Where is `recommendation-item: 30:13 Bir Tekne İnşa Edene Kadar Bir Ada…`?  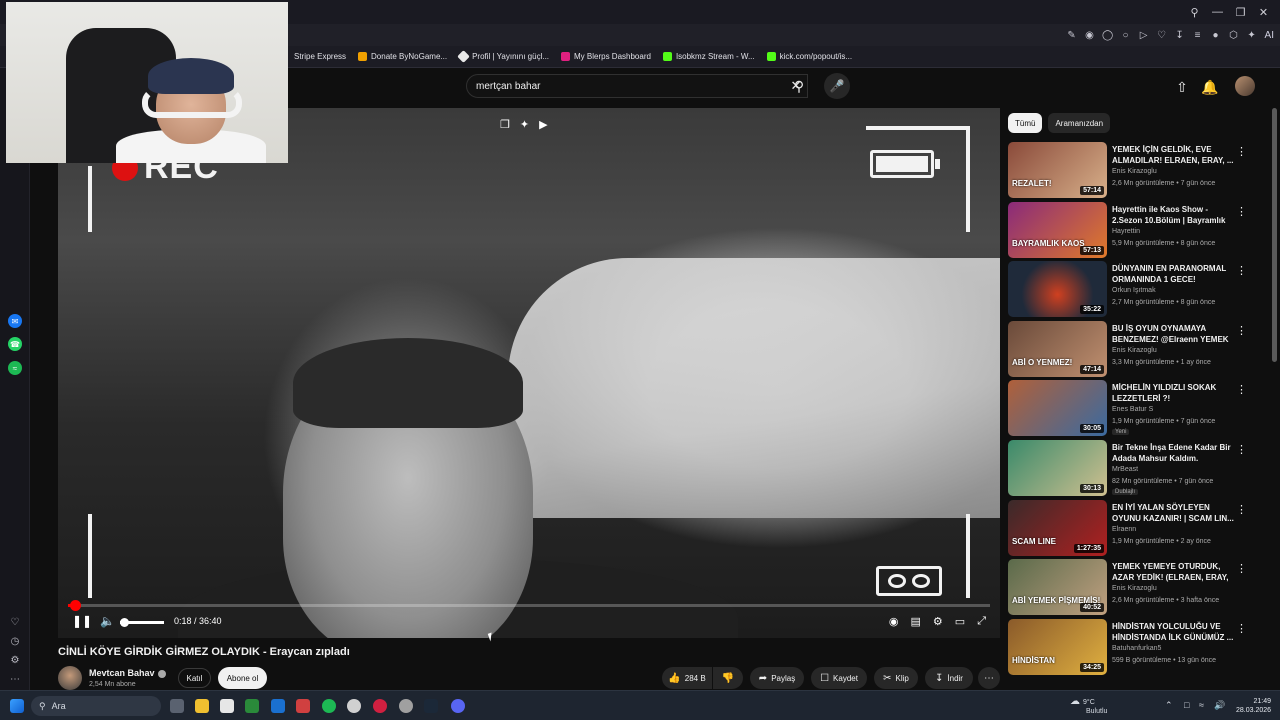
recommendation-item: 30:13 Bir Tekne İnşa Edene Kadar Bir Ada… is located at coordinates (1139, 469).